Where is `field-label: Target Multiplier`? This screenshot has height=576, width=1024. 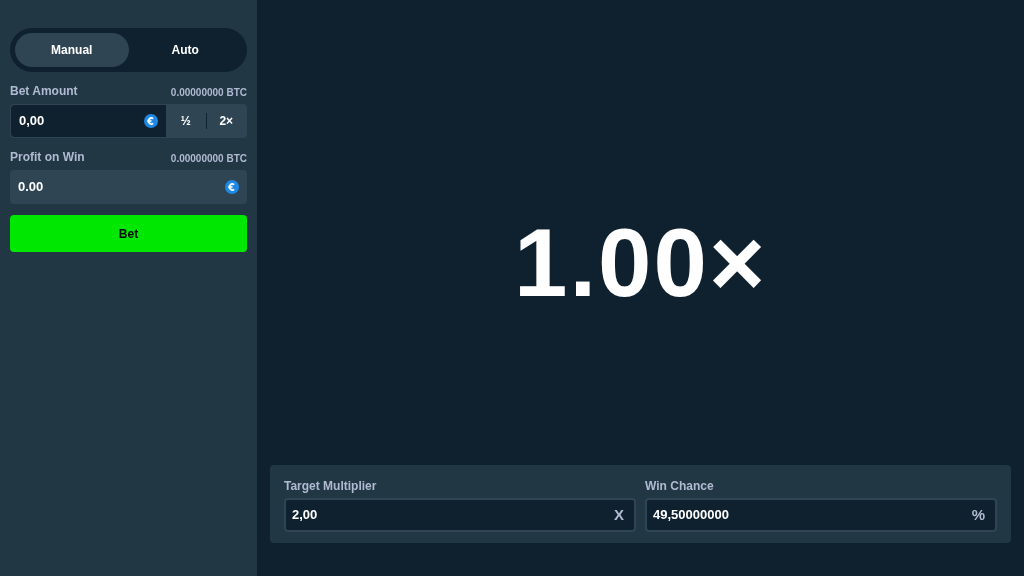 field-label: Target Multiplier is located at coordinates (330, 486).